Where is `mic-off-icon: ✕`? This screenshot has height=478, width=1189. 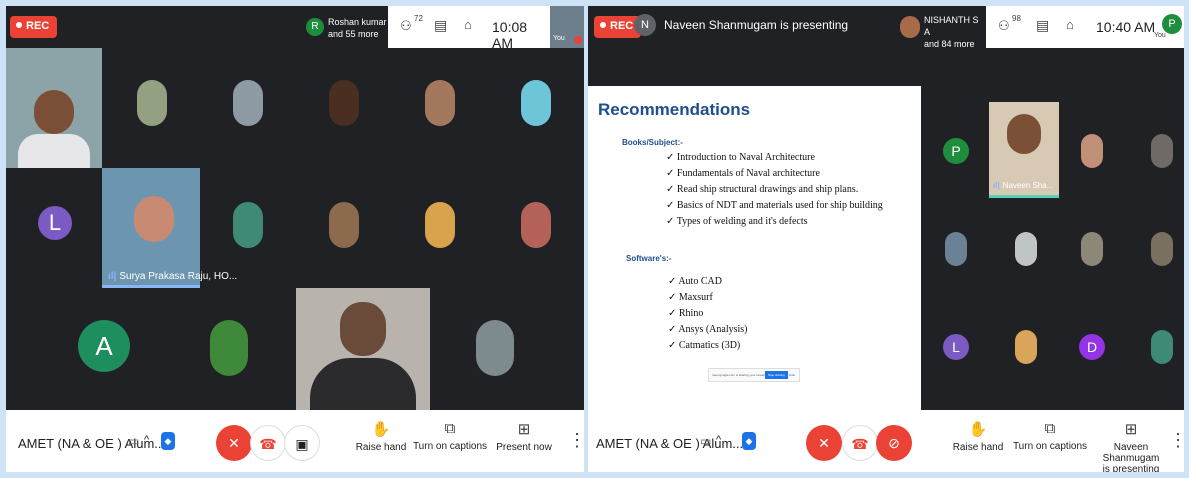
mic-off-icon: ✕ is located at coordinates (234, 443).